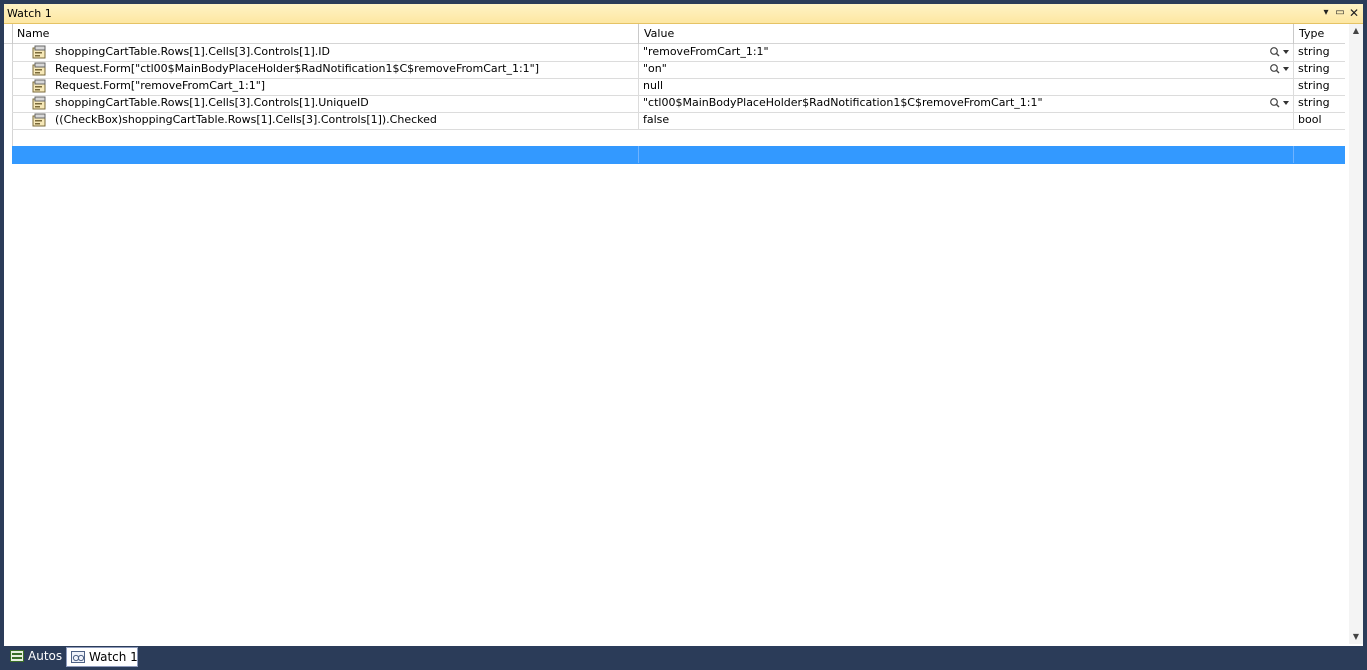  Describe the element at coordinates (953, 52) in the screenshot. I see `watch-value-cell: "removeFromCart_1:1"` at that location.